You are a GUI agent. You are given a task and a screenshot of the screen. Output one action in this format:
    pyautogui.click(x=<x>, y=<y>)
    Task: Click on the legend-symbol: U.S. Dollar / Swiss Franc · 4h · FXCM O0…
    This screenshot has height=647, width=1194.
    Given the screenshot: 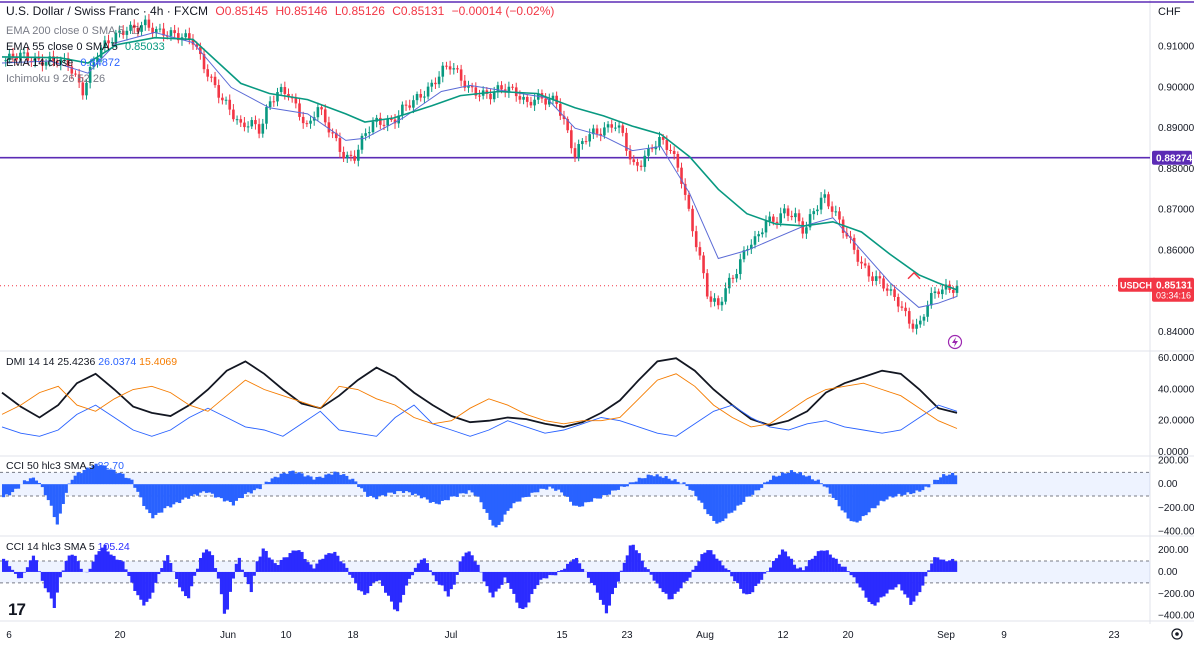 What is the action you would take?
    pyautogui.click(x=282, y=11)
    